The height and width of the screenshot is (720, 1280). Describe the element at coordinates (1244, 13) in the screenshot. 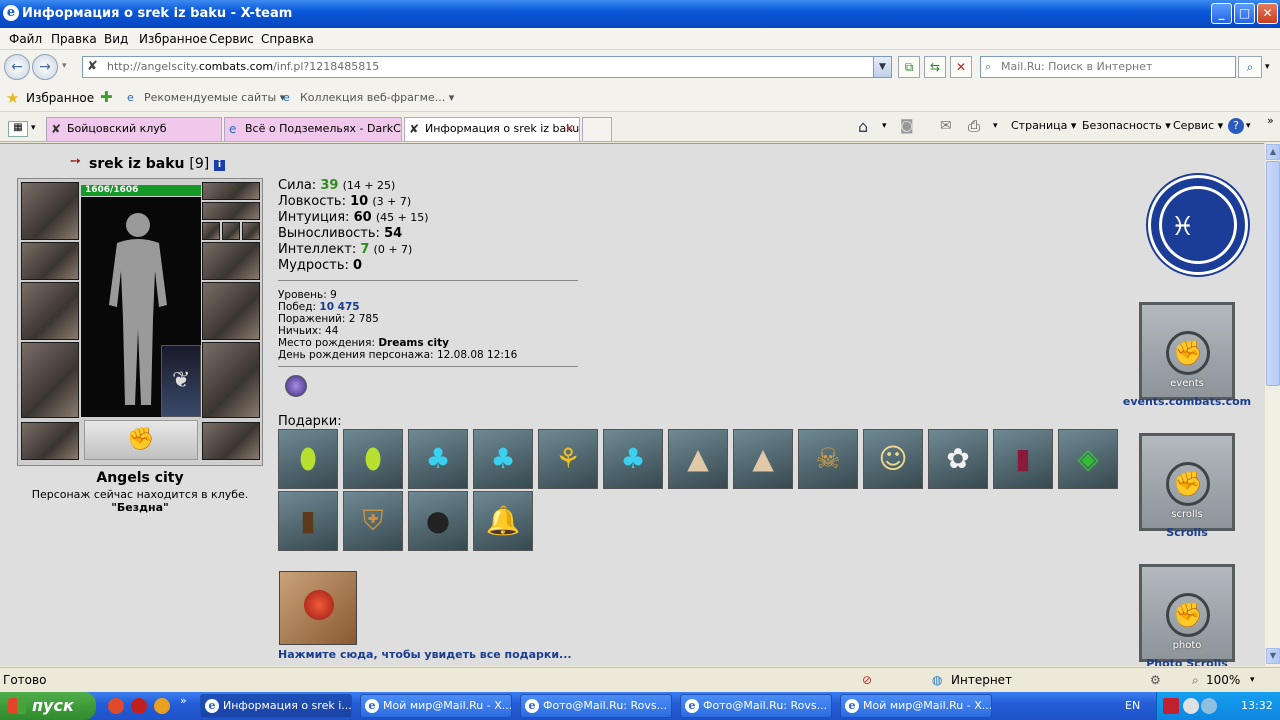

I see `maximize-button: □` at that location.